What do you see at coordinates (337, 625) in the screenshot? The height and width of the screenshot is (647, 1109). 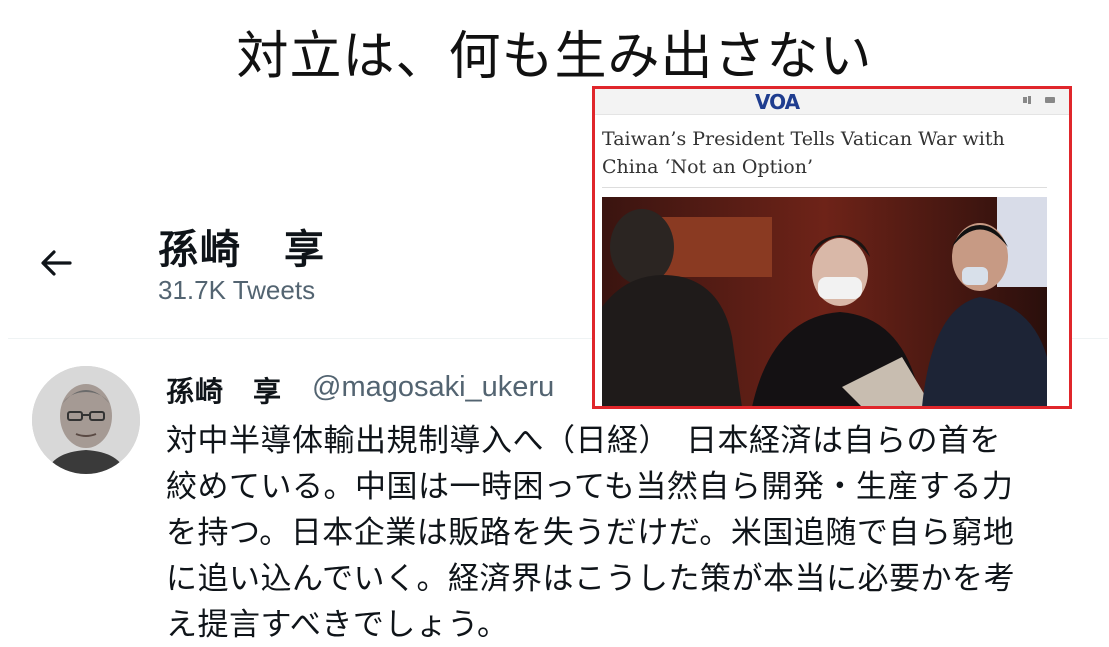 I see `tweet-text-line: え提言すべきでしょう。` at bounding box center [337, 625].